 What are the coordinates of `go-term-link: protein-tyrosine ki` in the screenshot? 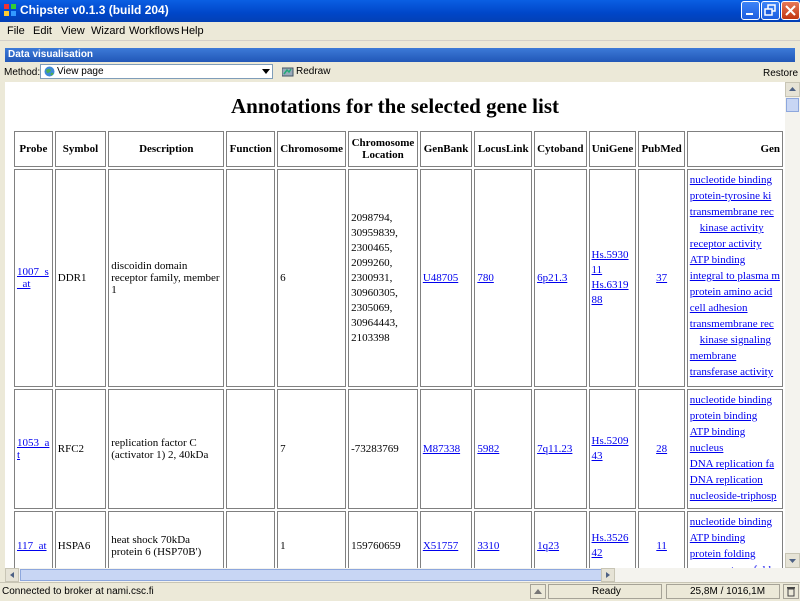 It's located at (735, 196).